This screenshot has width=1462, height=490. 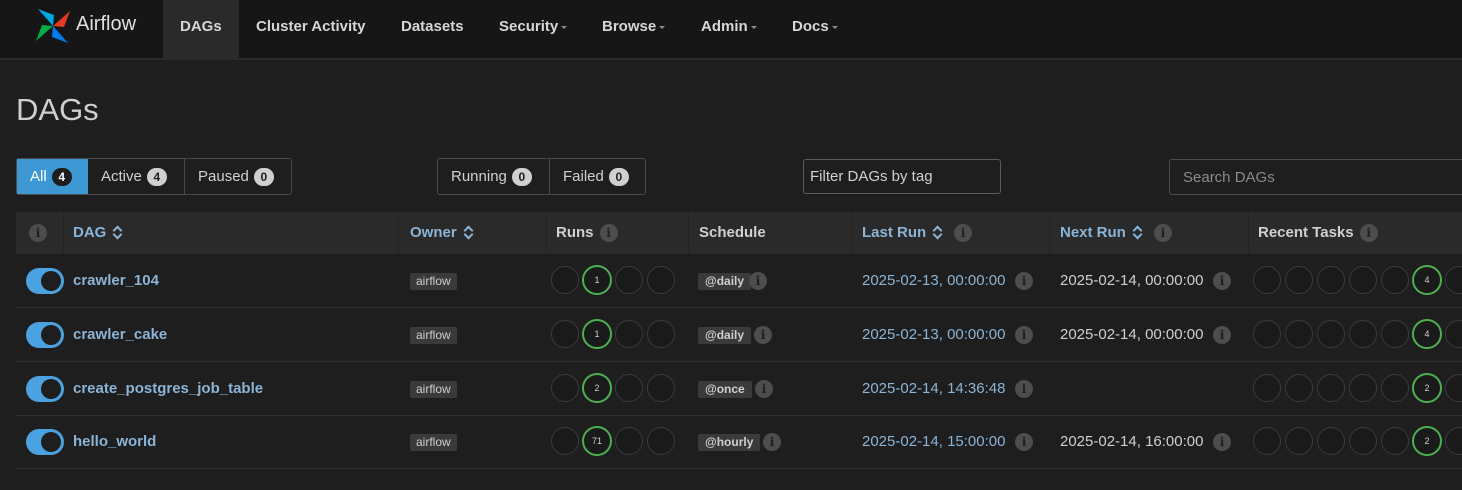 What do you see at coordinates (597, 441) in the screenshot?
I see `run-circle-success: 71` at bounding box center [597, 441].